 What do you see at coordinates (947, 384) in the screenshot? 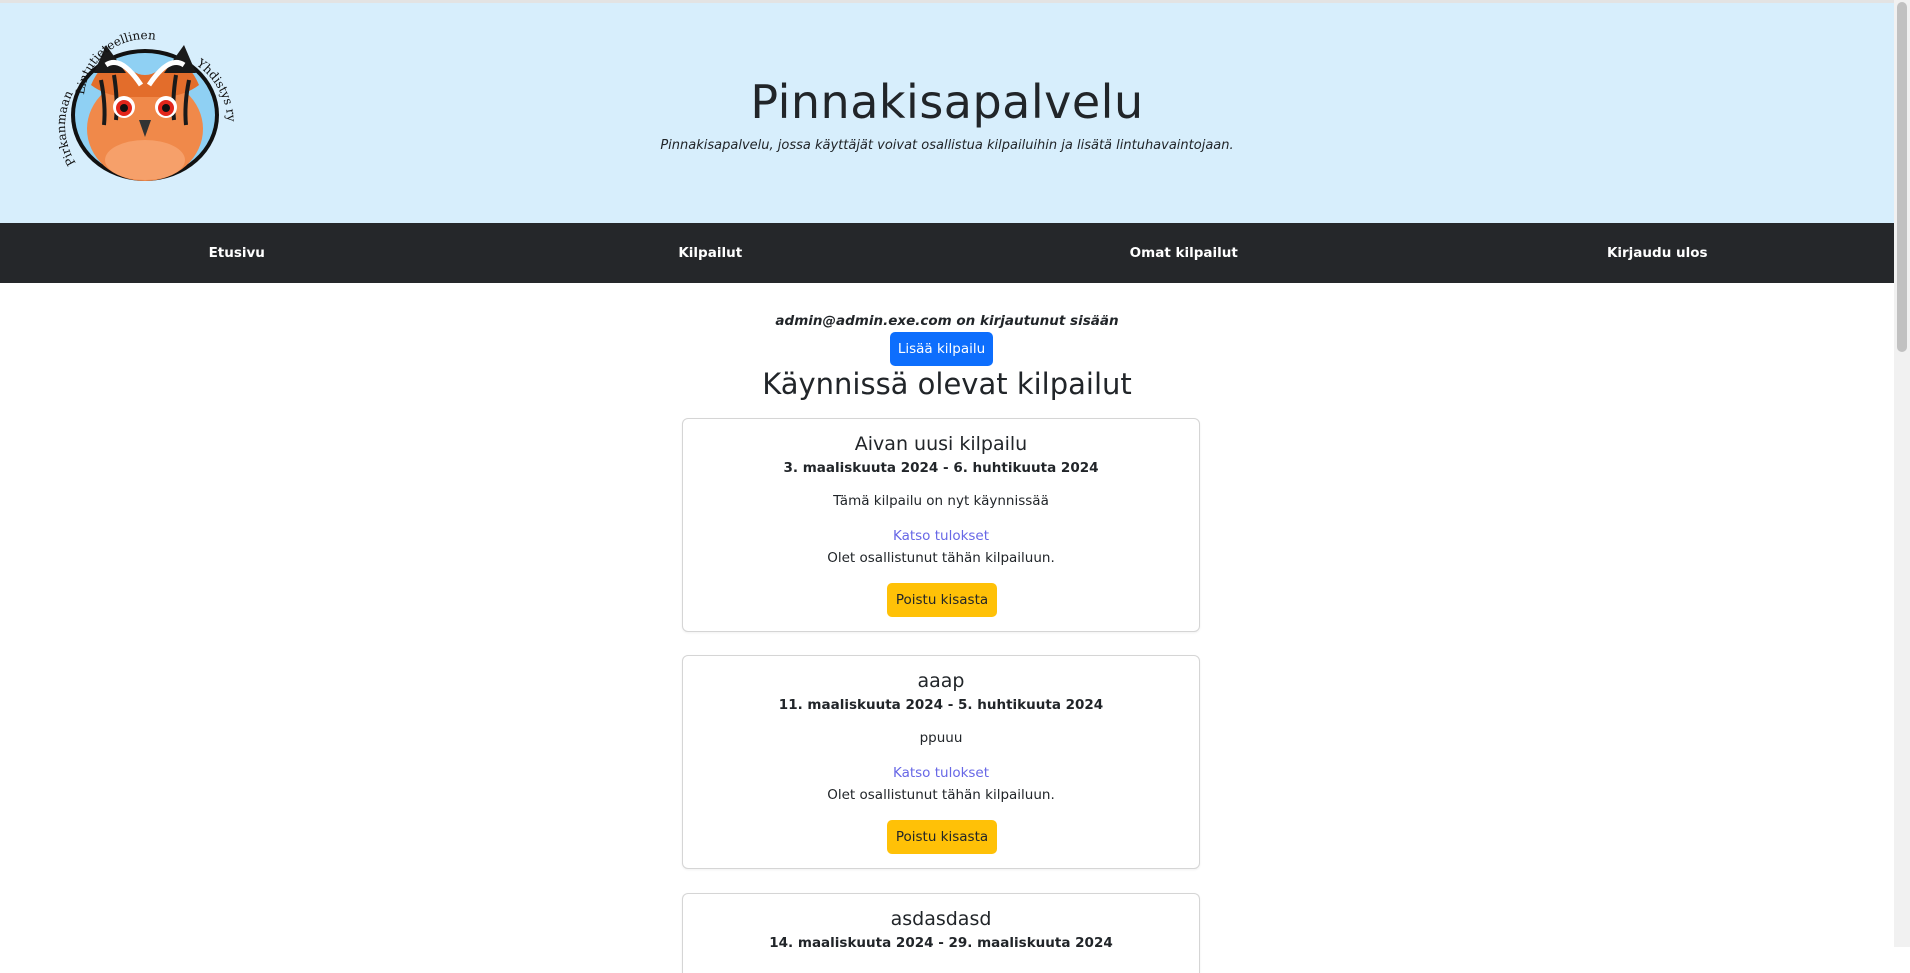
I see `section-title: Käynnissä olevat kilpailut` at bounding box center [947, 384].